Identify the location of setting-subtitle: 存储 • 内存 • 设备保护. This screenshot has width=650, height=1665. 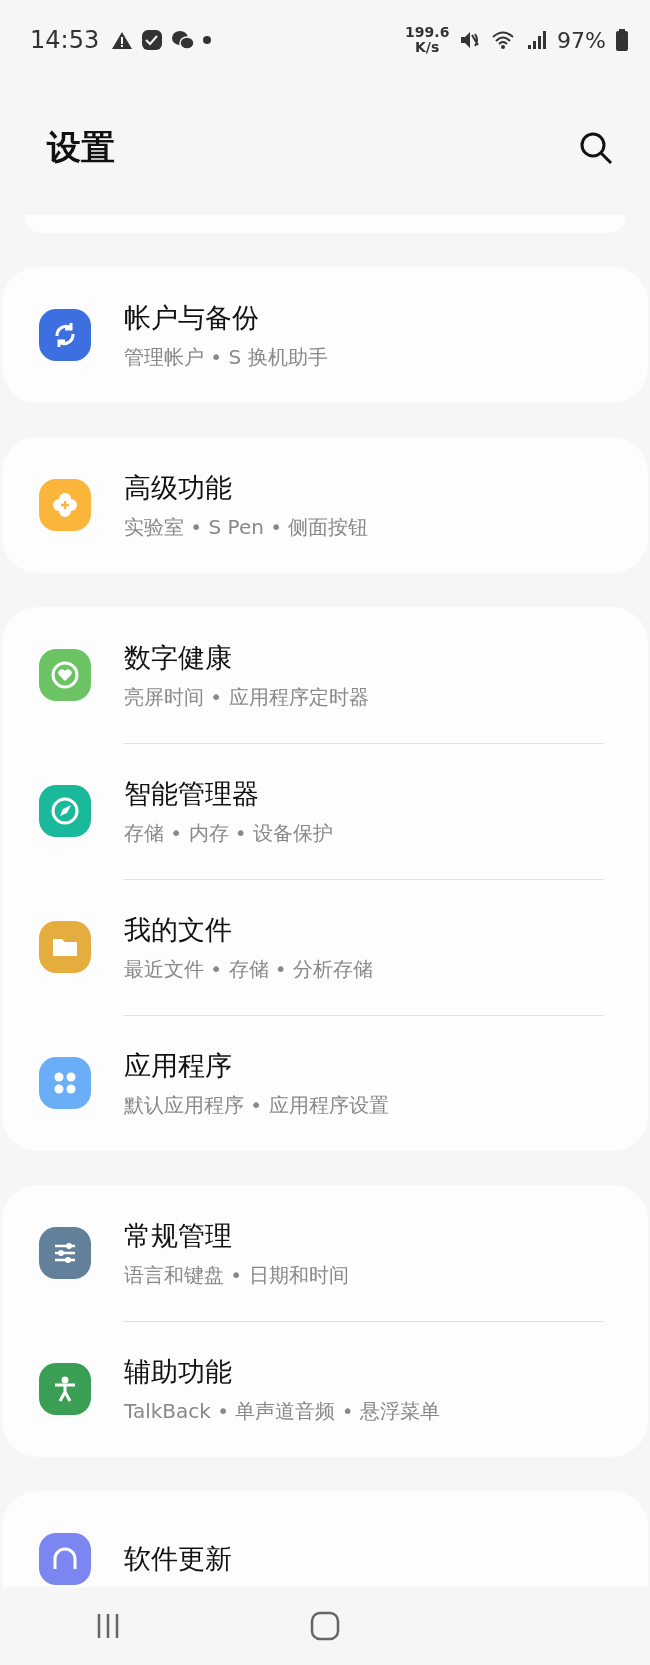
(229, 833).